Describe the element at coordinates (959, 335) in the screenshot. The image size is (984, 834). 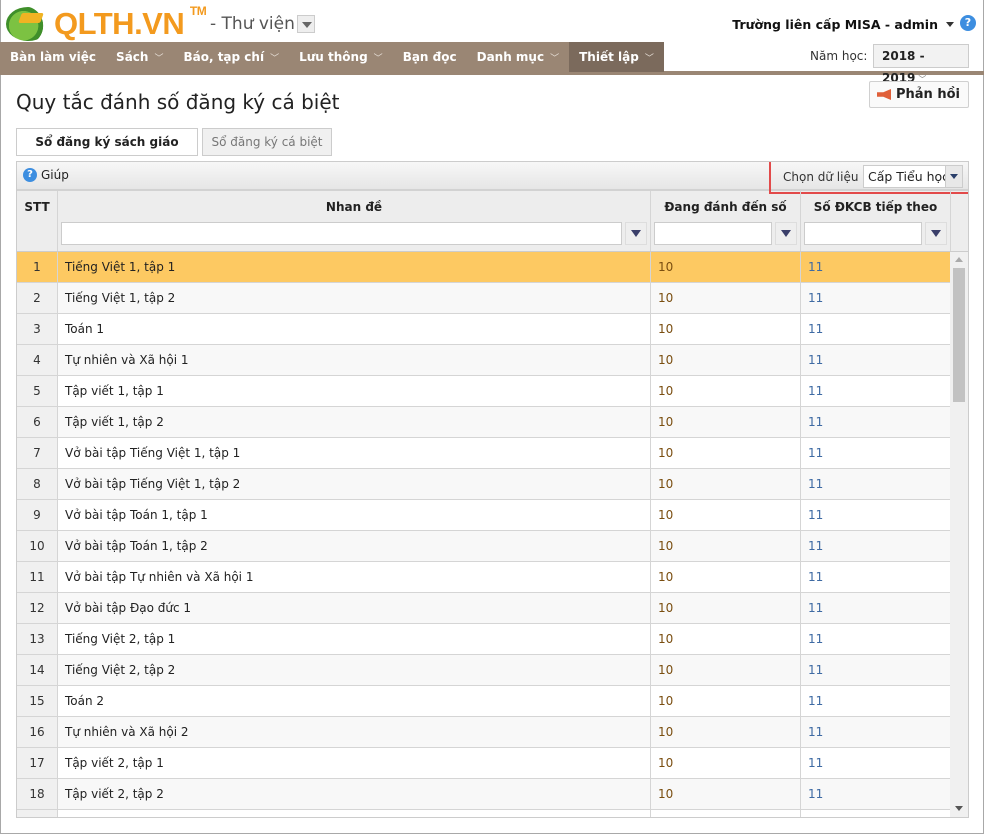
I see `scrollbar-thumb` at that location.